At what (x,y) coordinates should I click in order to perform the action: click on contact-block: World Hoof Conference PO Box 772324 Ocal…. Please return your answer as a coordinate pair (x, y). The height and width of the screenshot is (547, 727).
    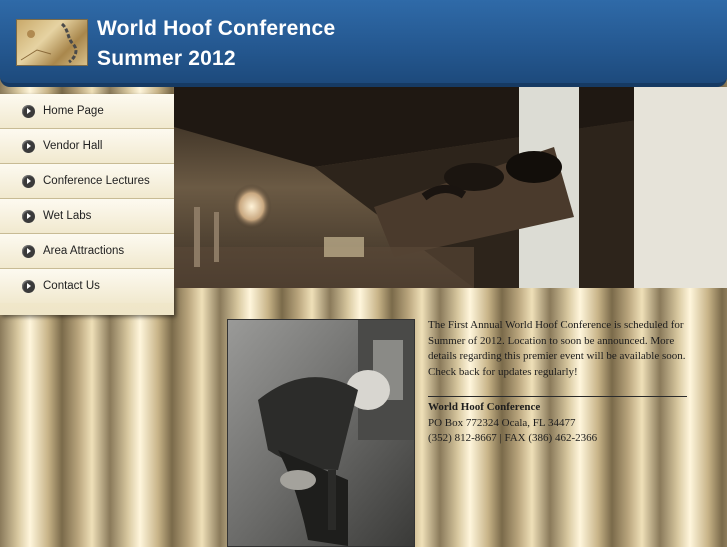
    Looking at the image, I should click on (559, 423).